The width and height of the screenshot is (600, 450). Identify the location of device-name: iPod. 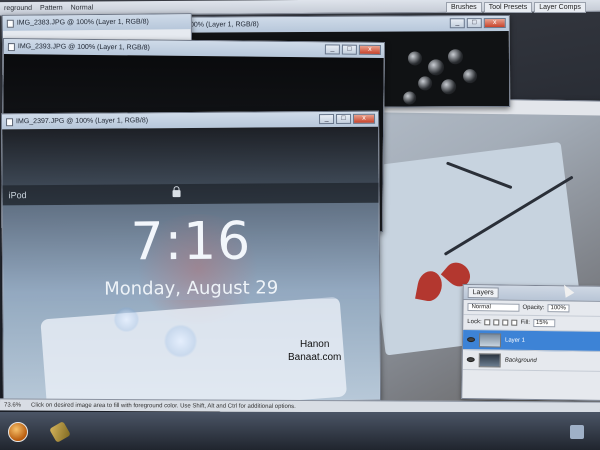
(17, 195).